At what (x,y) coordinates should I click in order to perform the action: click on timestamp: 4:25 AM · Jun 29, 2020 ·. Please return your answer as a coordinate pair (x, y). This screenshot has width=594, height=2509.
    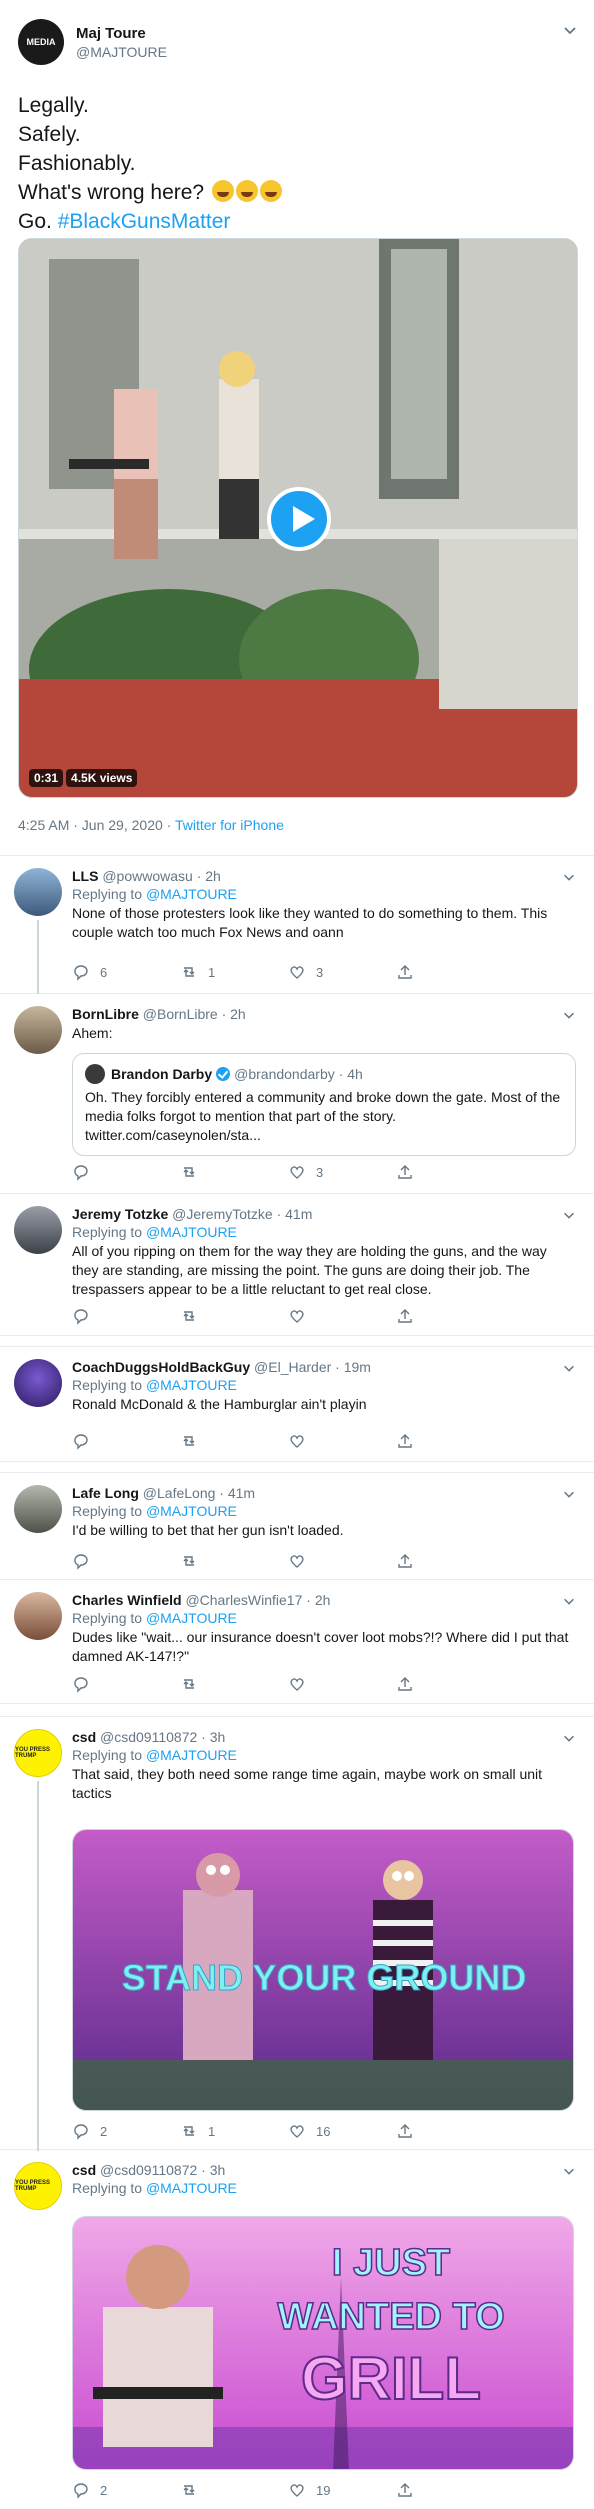
    Looking at the image, I should click on (96, 825).